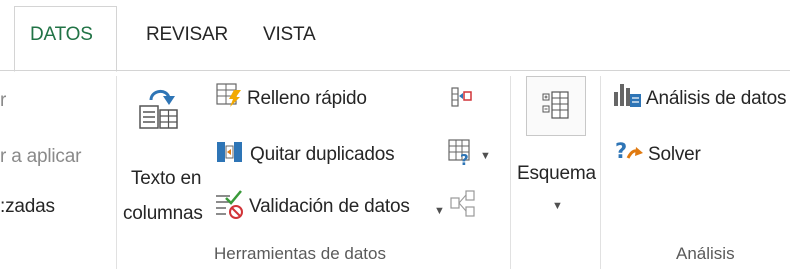 This screenshot has height=269, width=790. What do you see at coordinates (439, 211) in the screenshot?
I see `data-validation-dropdown-icon: ▼` at bounding box center [439, 211].